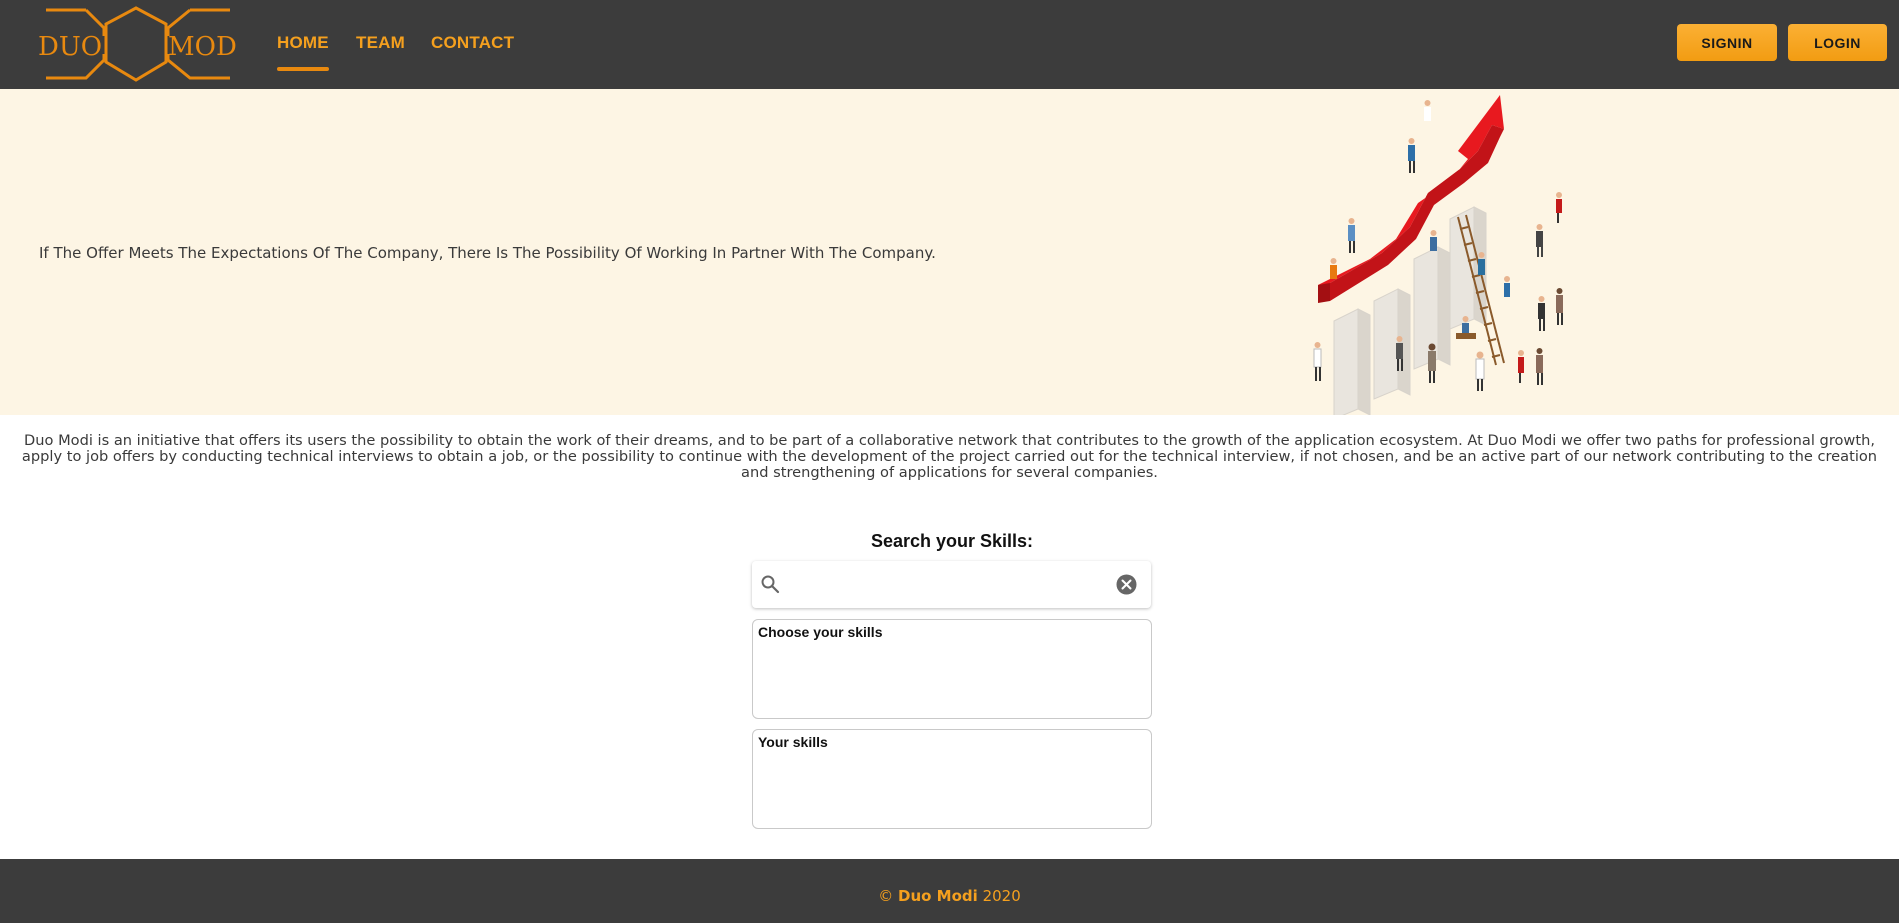  What do you see at coordinates (886, 896) in the screenshot?
I see `copyright-symbol: ©` at bounding box center [886, 896].